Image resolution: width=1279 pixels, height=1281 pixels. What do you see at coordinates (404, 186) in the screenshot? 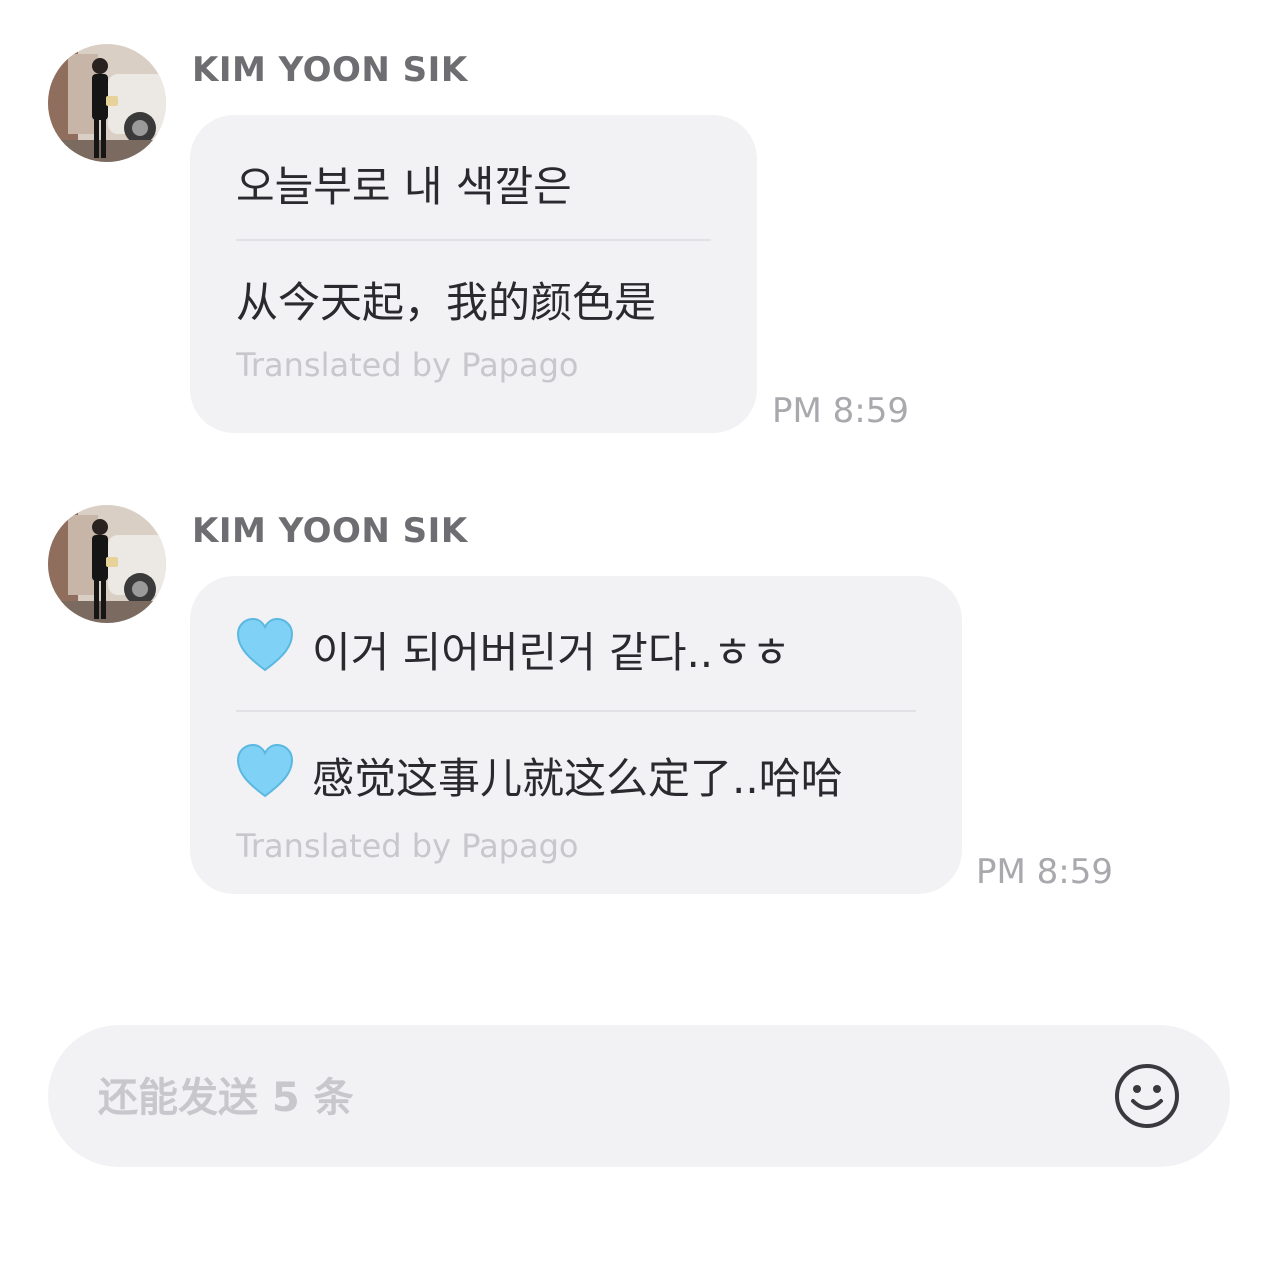
I see `original-text: 오늘부로 내 색깔은` at bounding box center [404, 186].